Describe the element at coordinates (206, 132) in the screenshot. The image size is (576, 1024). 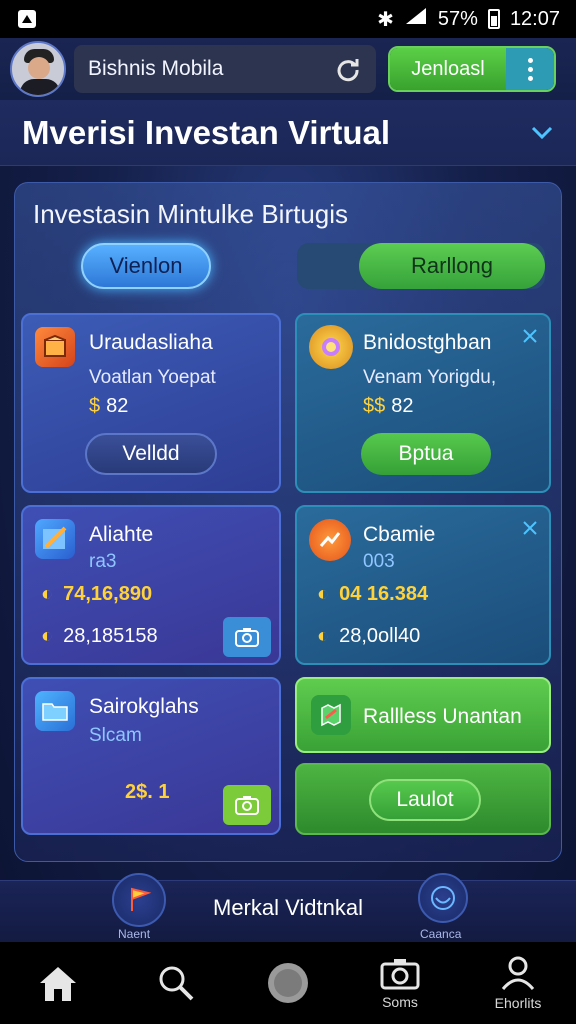
I see `page-title: Mverisi Investan Virtual` at that location.